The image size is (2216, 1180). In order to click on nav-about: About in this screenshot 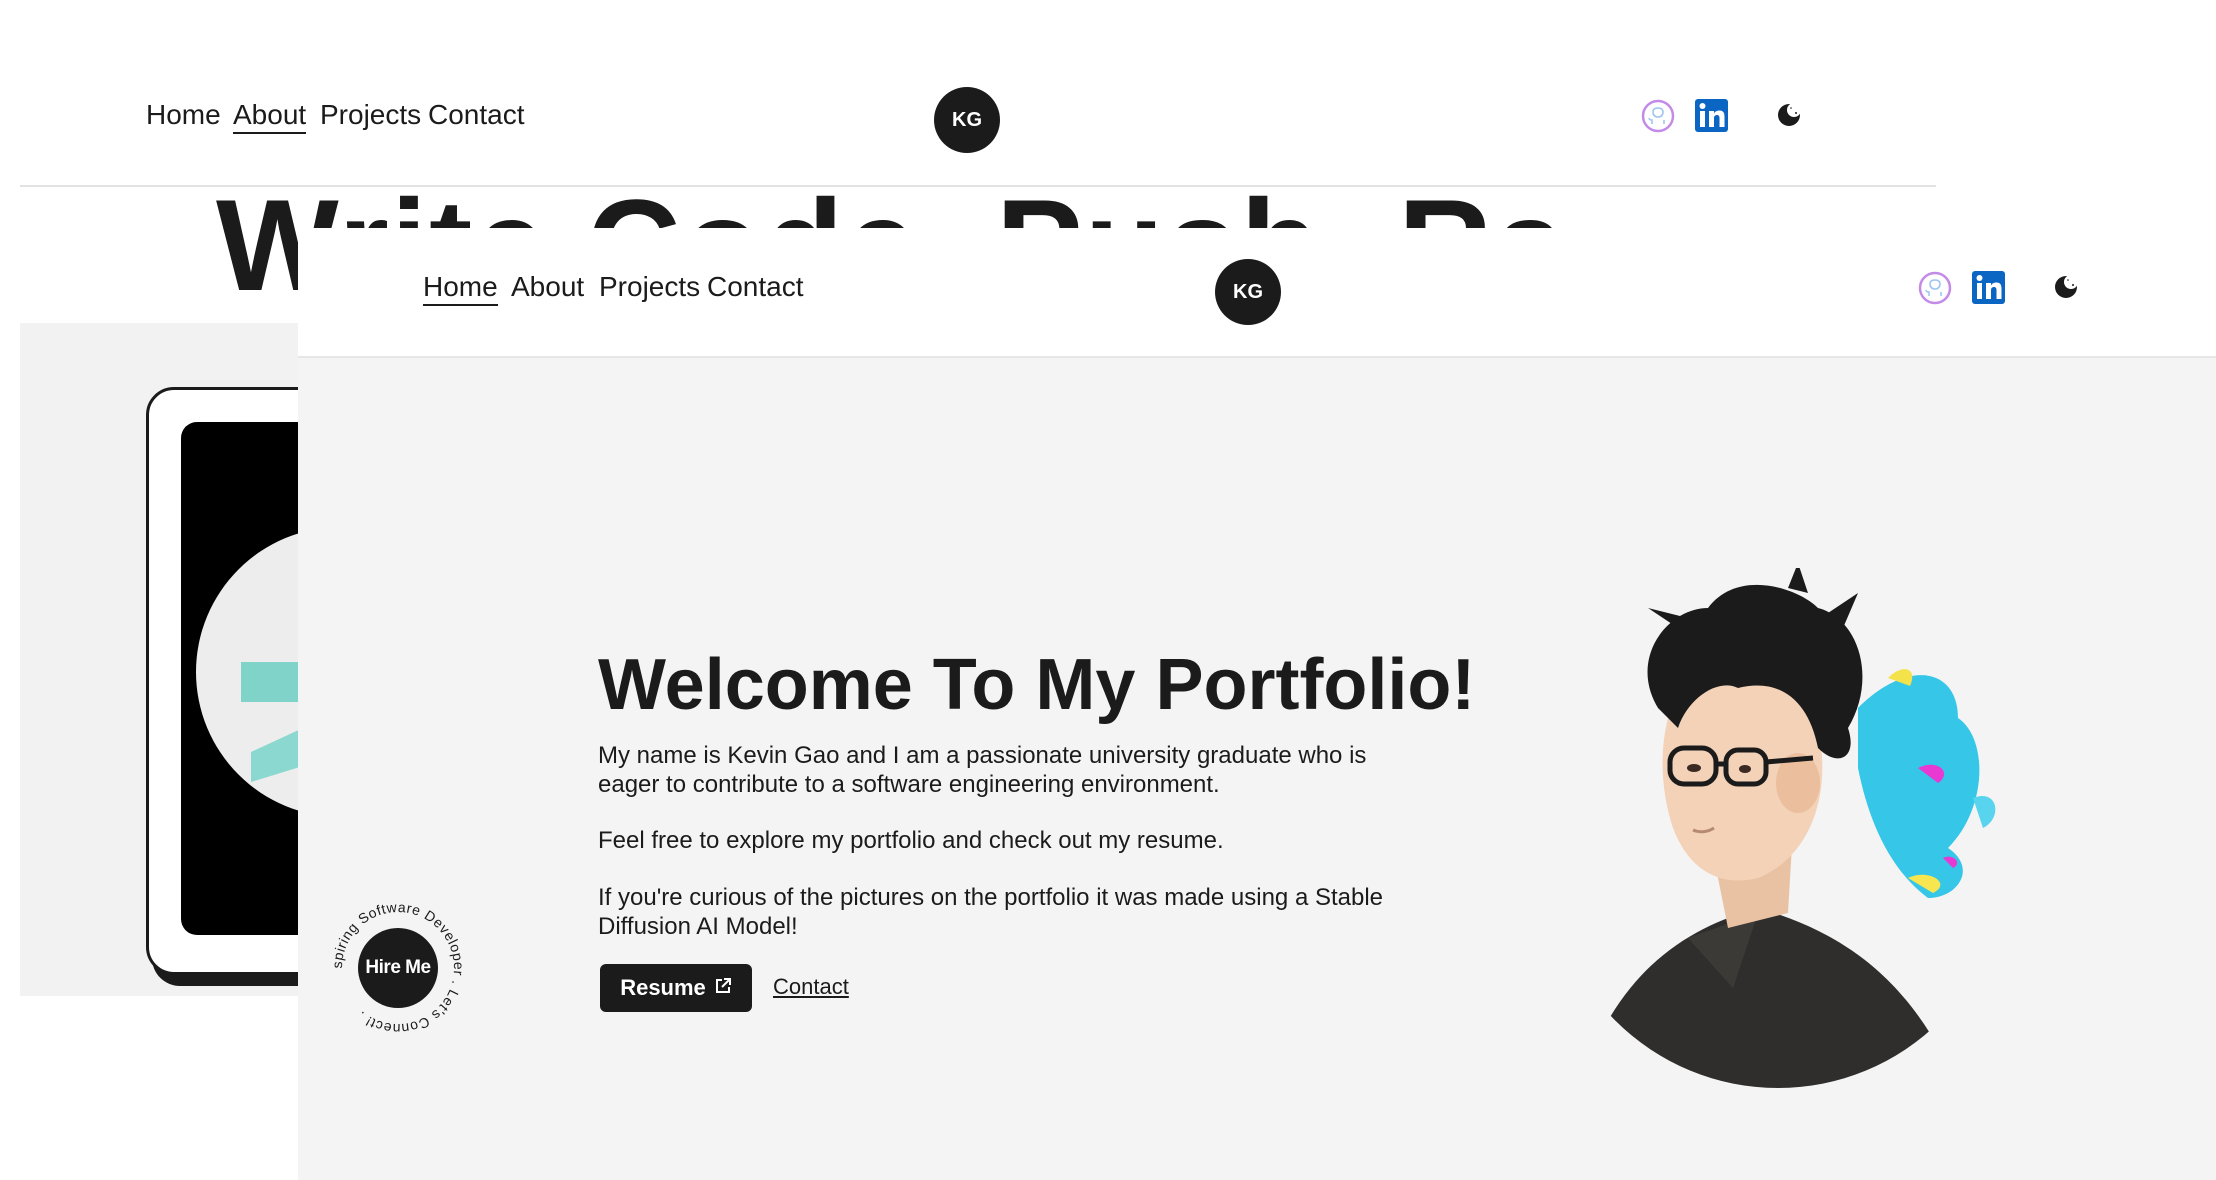, I will do `click(547, 287)`.